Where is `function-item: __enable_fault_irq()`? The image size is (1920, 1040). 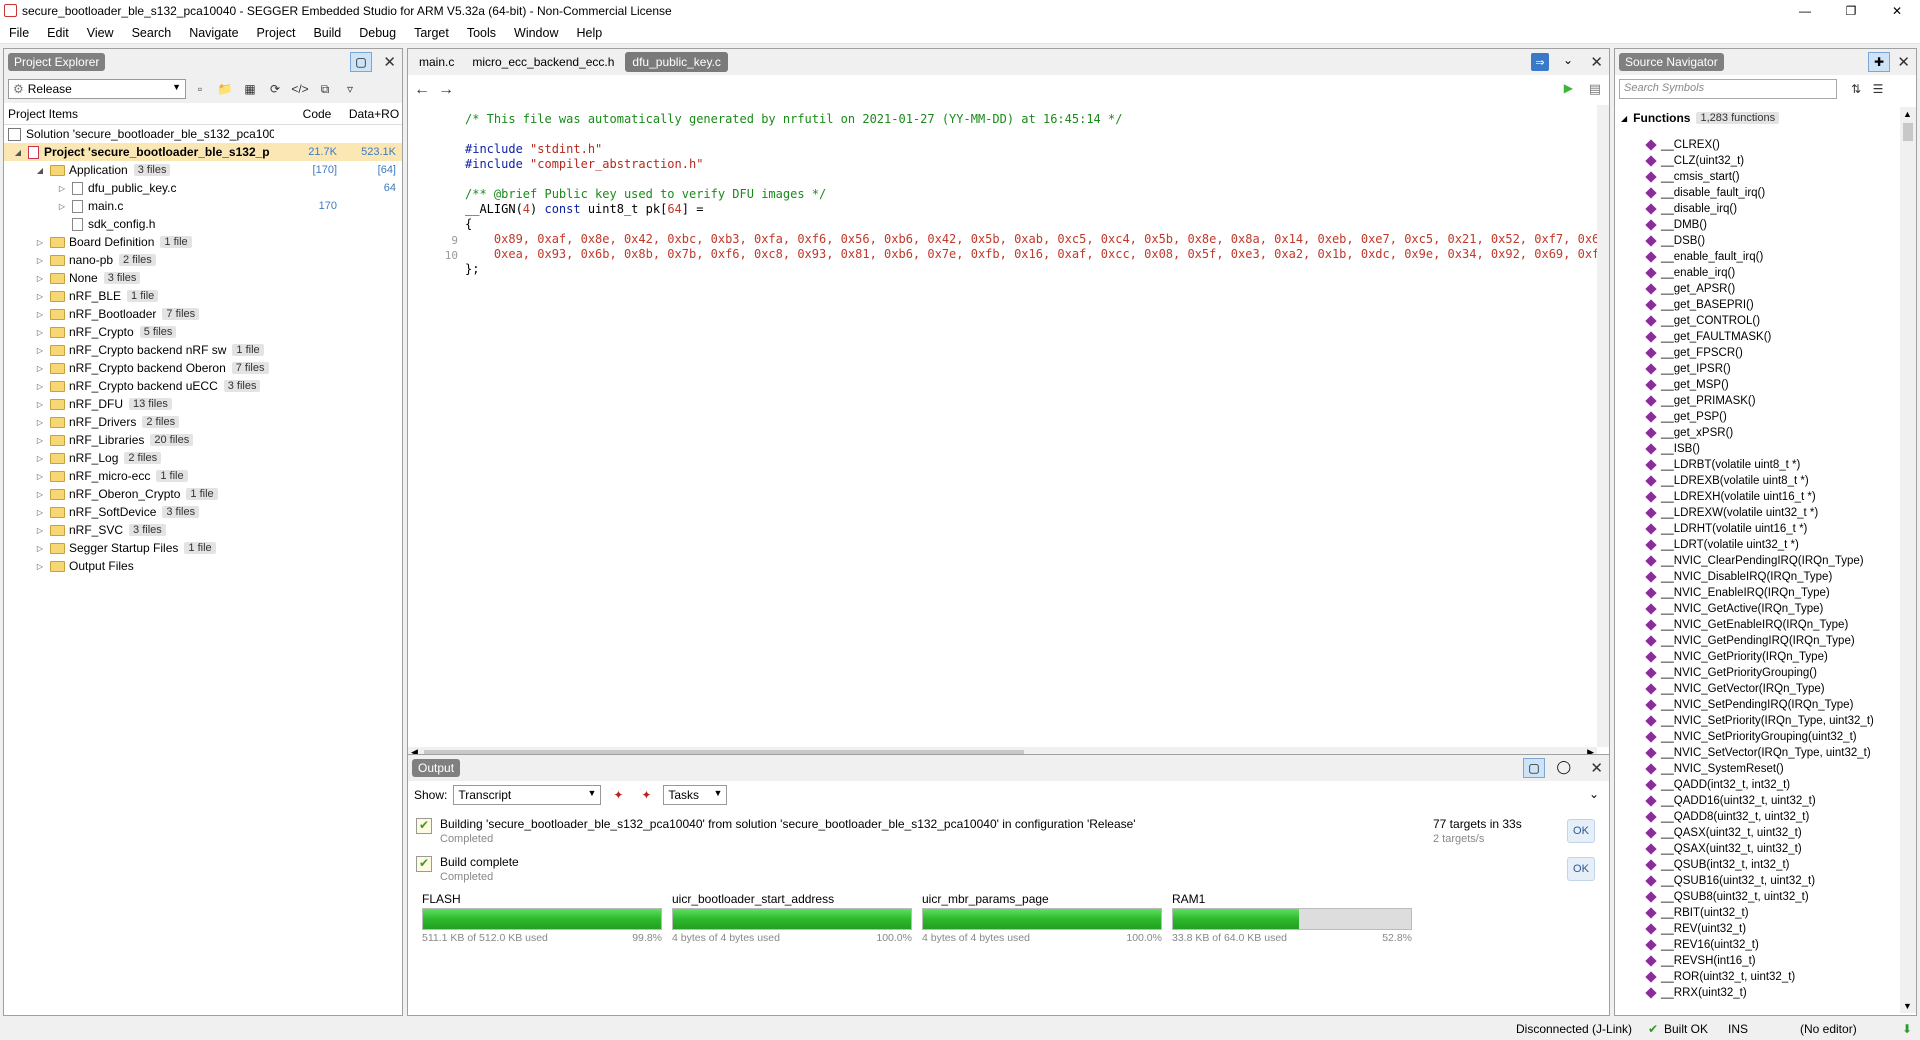 function-item: __enable_fault_irq() is located at coordinates (1756, 257).